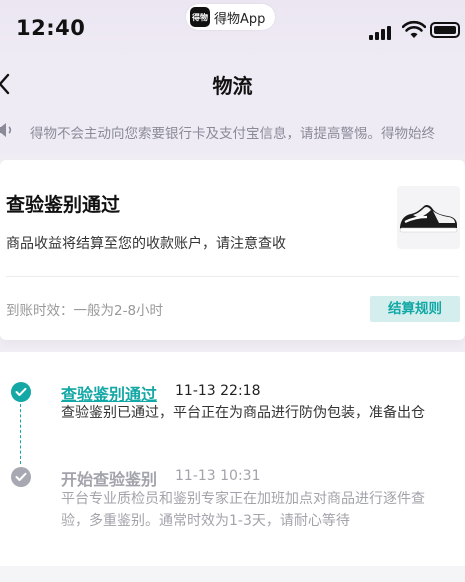  I want to click on status-time: 12:40, so click(51, 28).